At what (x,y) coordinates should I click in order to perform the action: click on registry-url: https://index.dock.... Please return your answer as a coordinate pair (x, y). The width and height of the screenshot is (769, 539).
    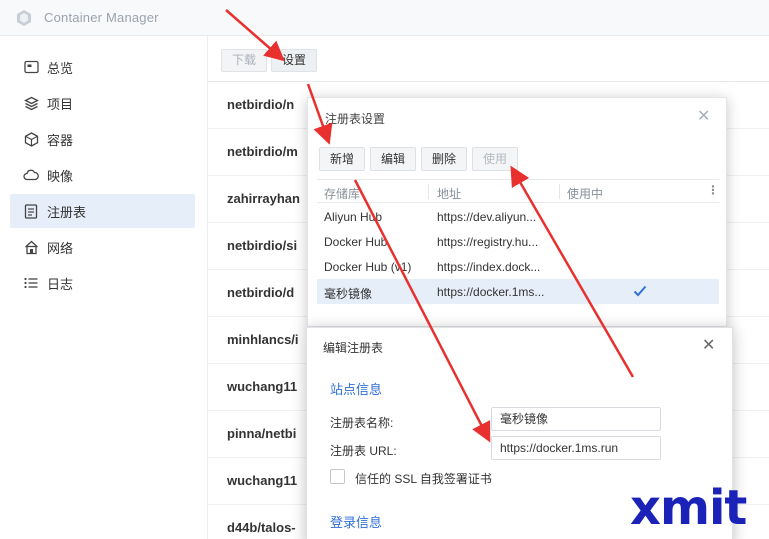
    Looking at the image, I should click on (489, 267).